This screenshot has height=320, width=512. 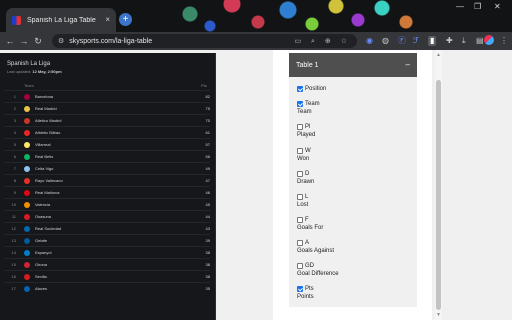 I want to click on table-row: 10 Valencia 45, so click(x=107, y=204).